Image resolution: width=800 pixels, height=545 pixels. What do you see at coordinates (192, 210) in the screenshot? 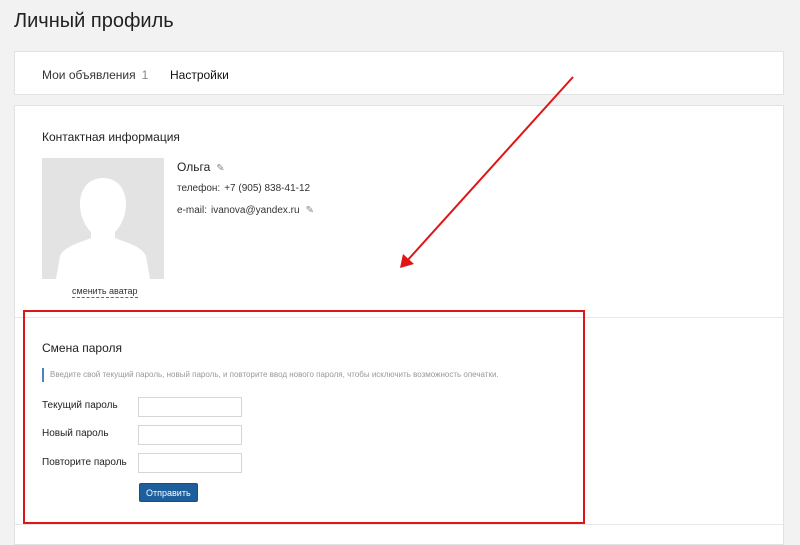
I see `email-label: e-mail:` at bounding box center [192, 210].